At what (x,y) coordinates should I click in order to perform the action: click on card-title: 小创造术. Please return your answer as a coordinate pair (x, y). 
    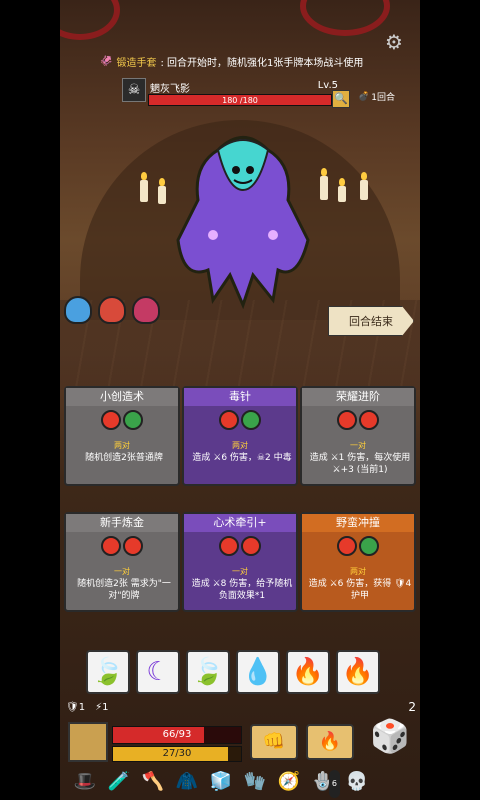
    Looking at the image, I should click on (122, 397).